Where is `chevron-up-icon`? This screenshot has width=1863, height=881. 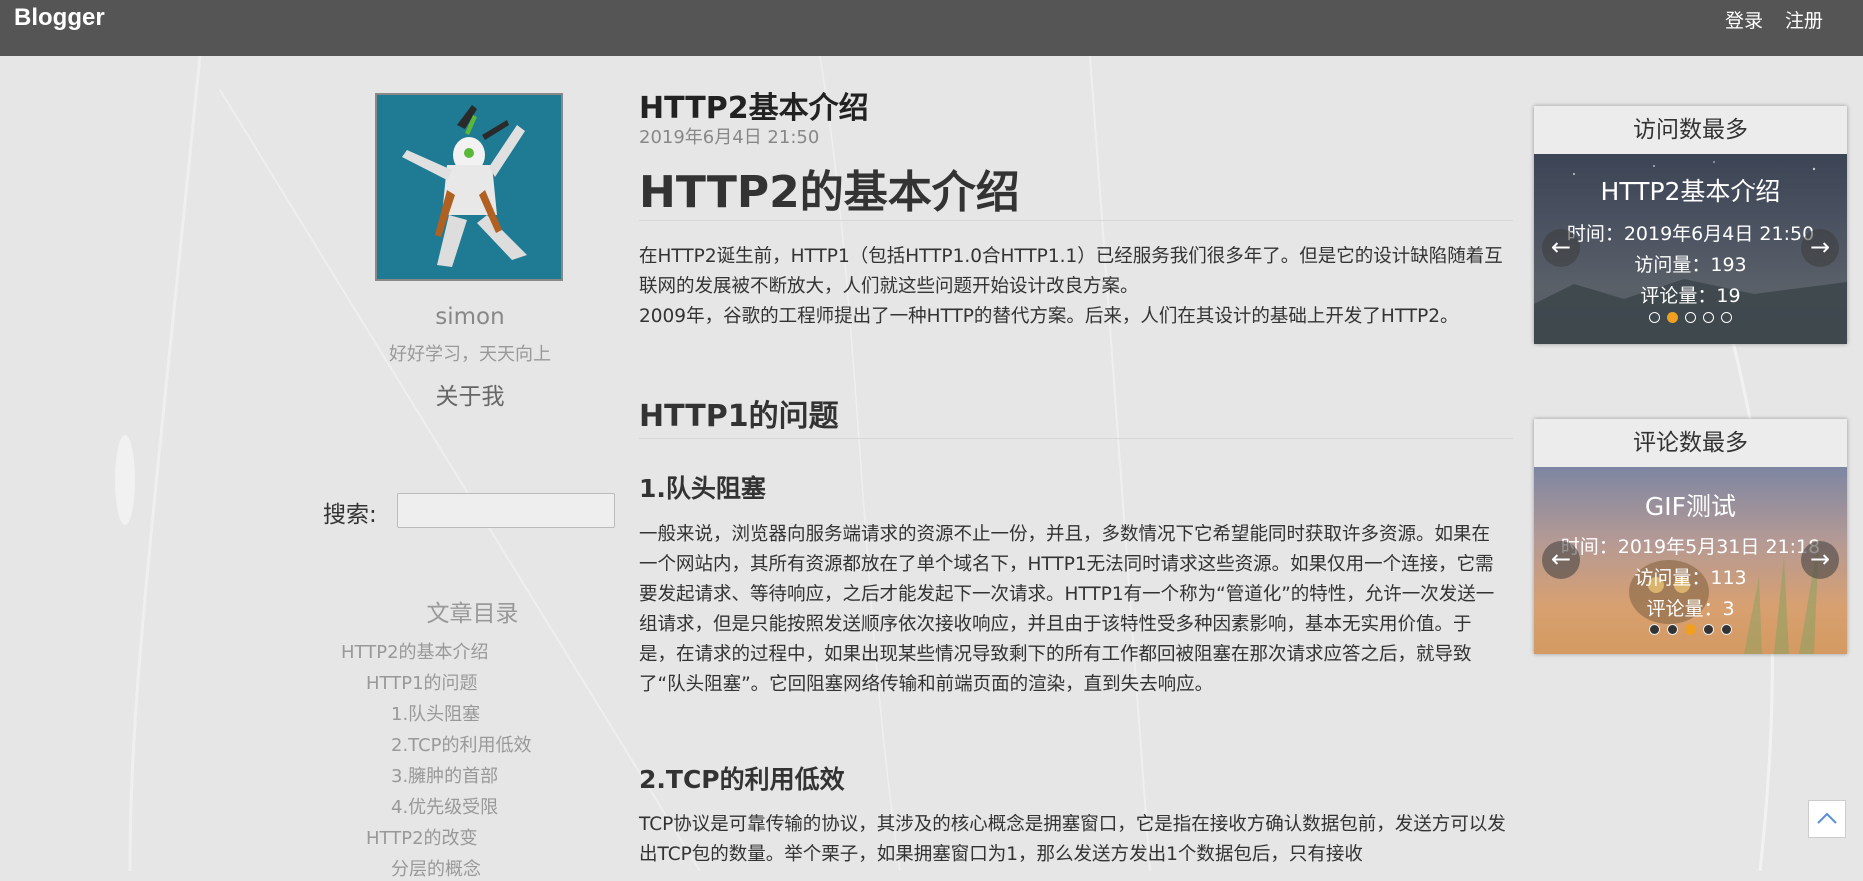 chevron-up-icon is located at coordinates (1827, 818).